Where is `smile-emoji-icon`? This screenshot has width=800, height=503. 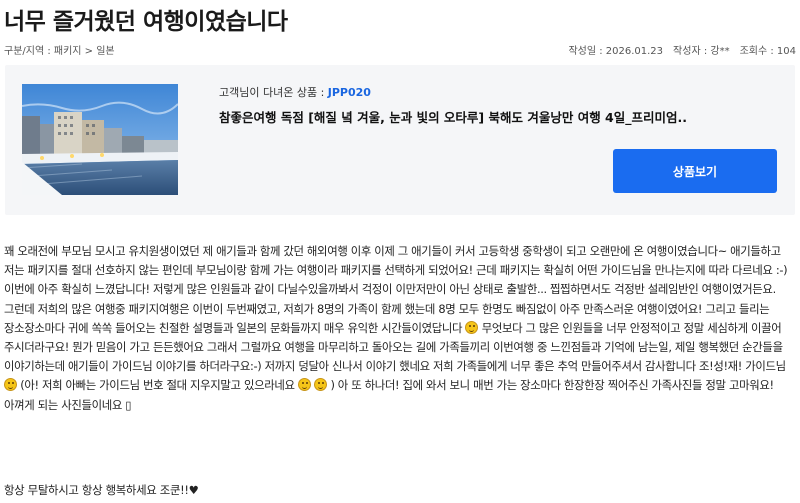 smile-emoji-icon is located at coordinates (472, 327).